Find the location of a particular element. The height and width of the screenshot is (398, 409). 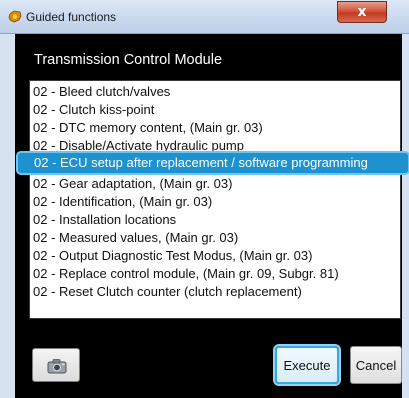

camera-icon is located at coordinates (57, 366).